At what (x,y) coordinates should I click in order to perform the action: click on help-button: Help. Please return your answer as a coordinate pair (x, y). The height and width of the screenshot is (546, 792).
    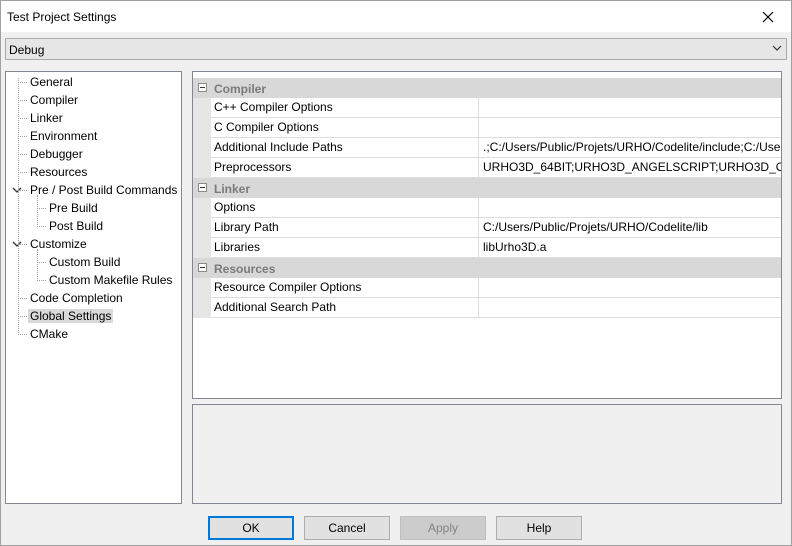
    Looking at the image, I should click on (539, 528).